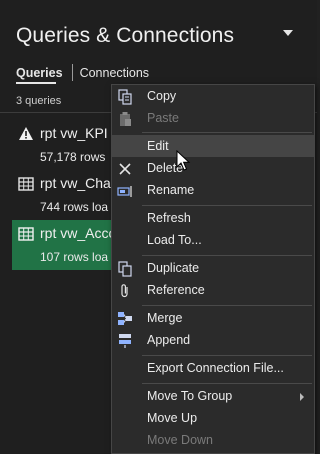 The image size is (320, 454). Describe the element at coordinates (125, 35) in the screenshot. I see `pane-title: Queries & Connections` at that location.